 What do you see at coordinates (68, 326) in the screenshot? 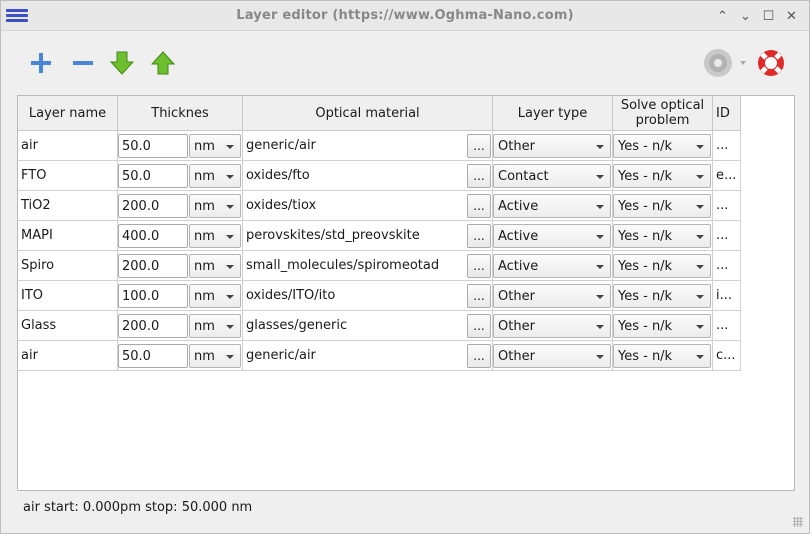
I see `layer-name-cell: Glass` at bounding box center [68, 326].